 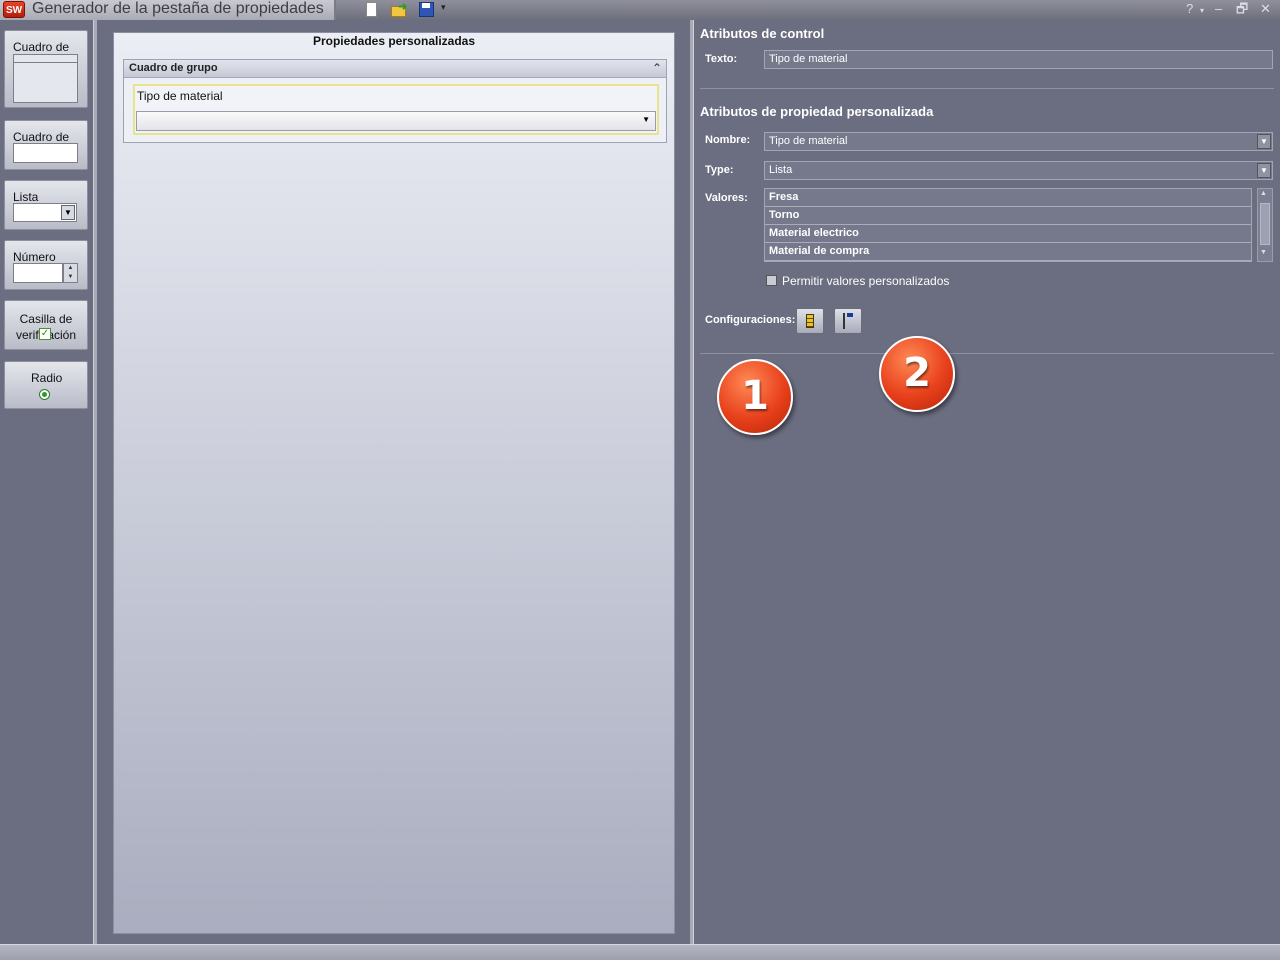 What do you see at coordinates (180, 96) in the screenshot?
I see `field-label: Tipo de material` at bounding box center [180, 96].